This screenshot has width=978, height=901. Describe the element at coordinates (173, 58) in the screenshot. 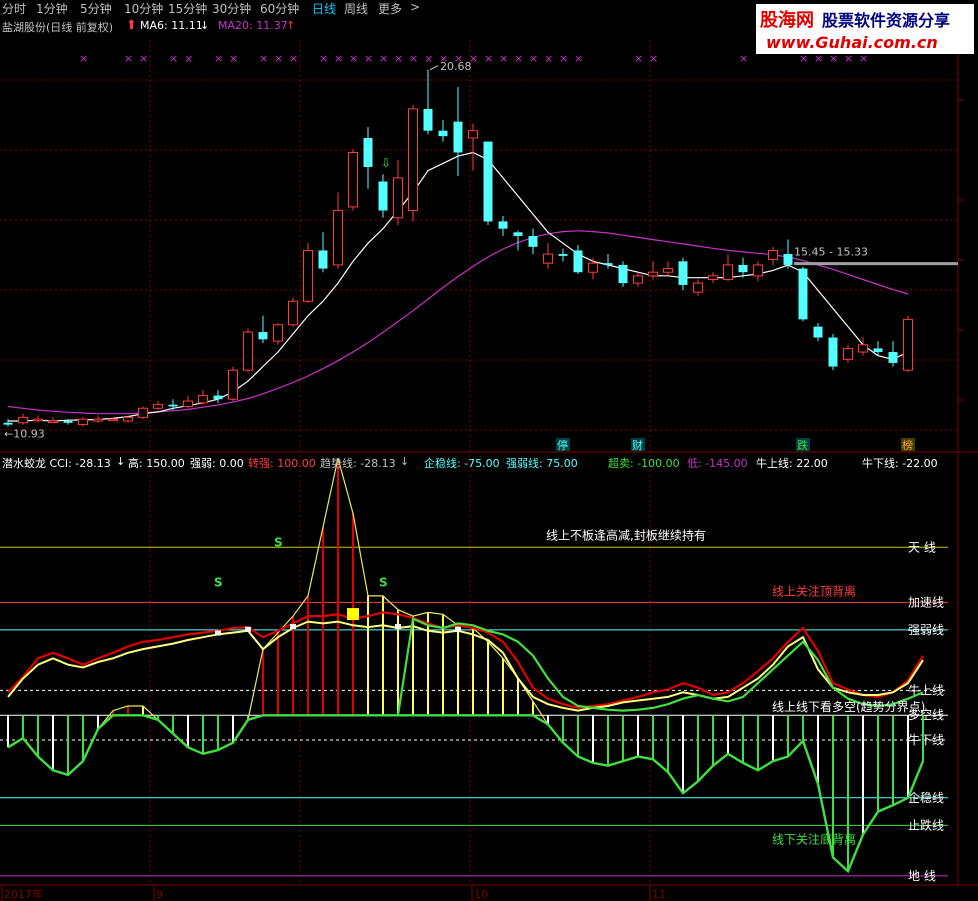

I see `signal-cross-3: ×` at that location.